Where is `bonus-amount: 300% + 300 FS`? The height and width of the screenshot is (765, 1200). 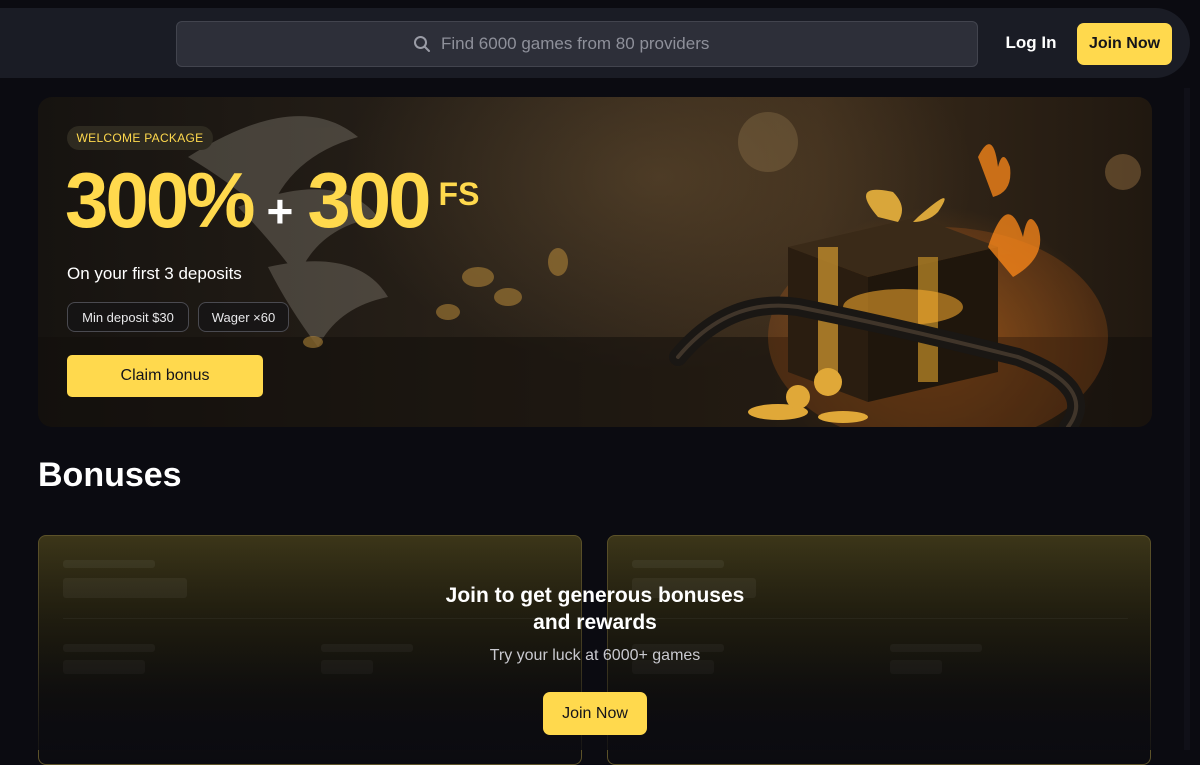 bonus-amount: 300% + 300 FS is located at coordinates (272, 200).